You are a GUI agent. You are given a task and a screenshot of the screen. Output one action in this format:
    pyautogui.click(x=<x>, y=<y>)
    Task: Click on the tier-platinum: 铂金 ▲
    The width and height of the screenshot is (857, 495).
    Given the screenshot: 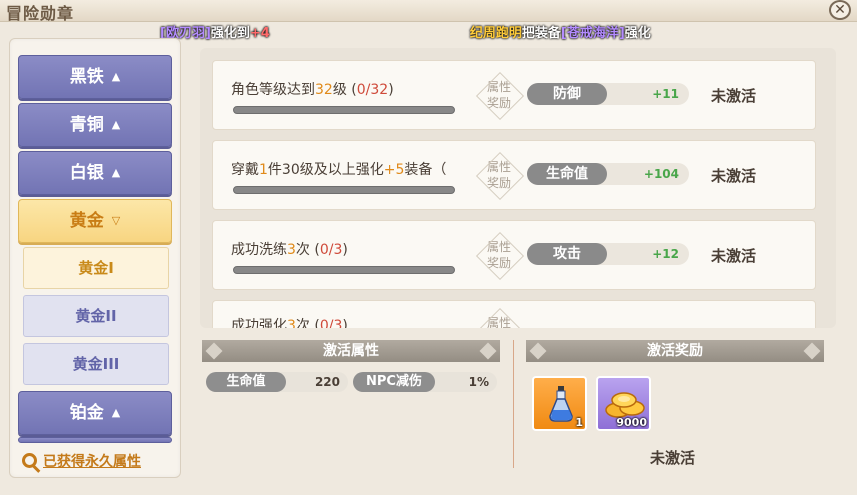 What is the action you would take?
    pyautogui.click(x=95, y=413)
    